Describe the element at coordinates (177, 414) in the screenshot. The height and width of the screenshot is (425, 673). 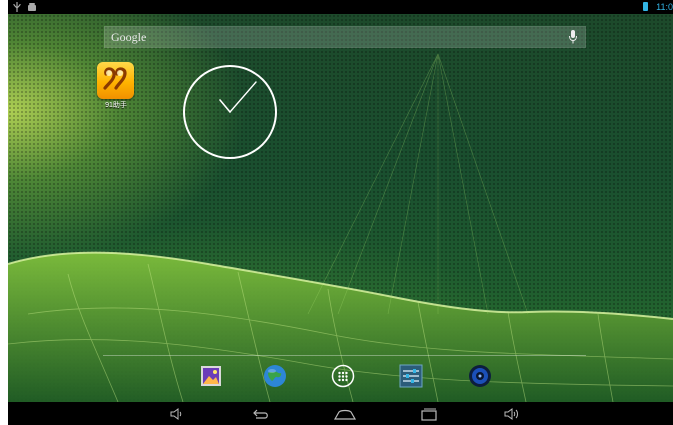
I see `volume-down-icon` at that location.